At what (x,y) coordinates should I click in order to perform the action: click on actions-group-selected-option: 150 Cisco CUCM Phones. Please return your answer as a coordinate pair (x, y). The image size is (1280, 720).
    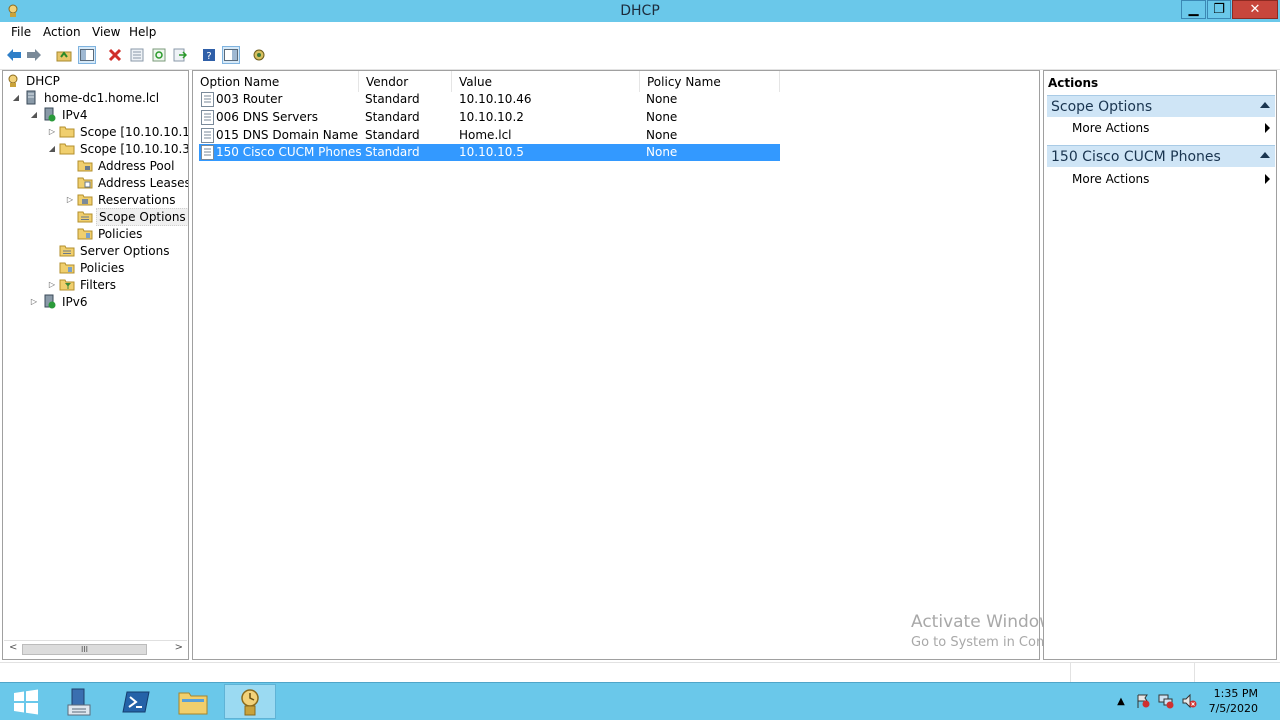
    Looking at the image, I should click on (1161, 156).